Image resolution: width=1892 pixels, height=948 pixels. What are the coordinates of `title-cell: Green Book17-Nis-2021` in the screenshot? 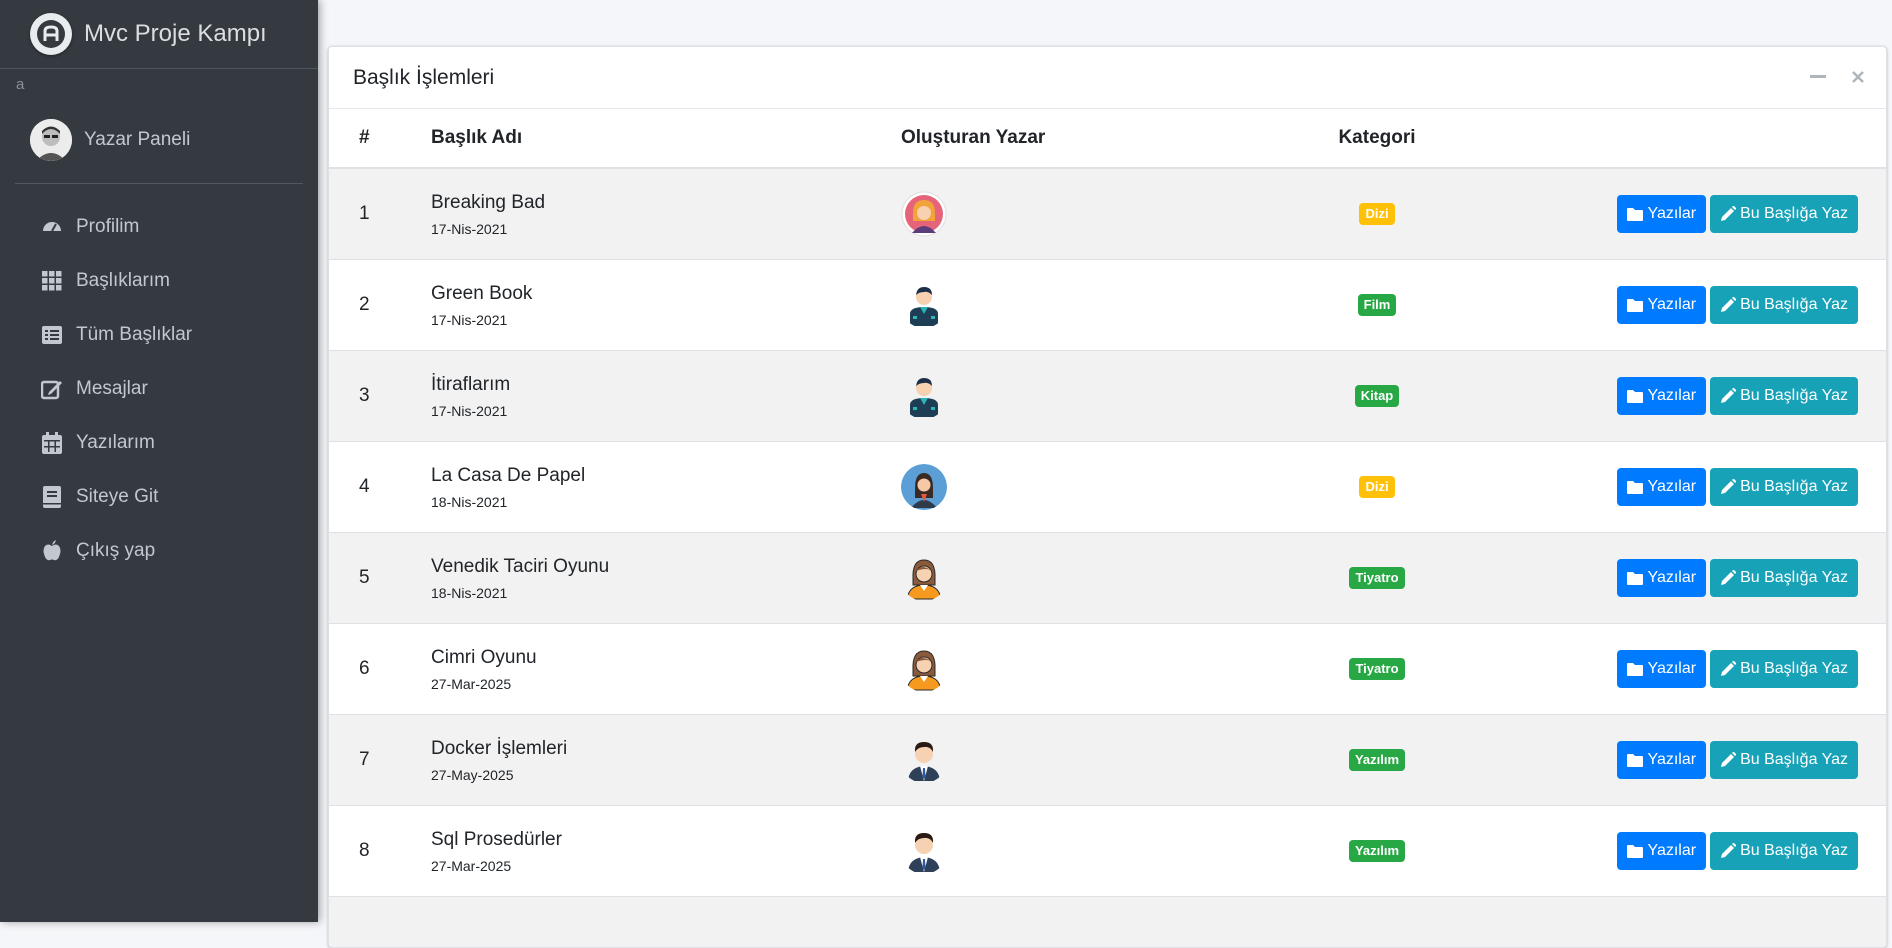 It's located at (666, 305).